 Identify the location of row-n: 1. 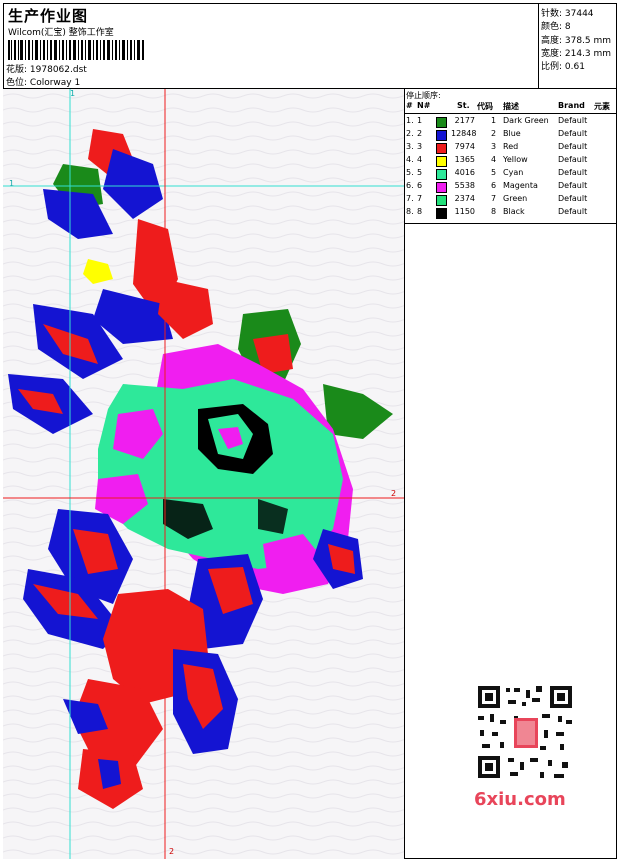
(420, 120).